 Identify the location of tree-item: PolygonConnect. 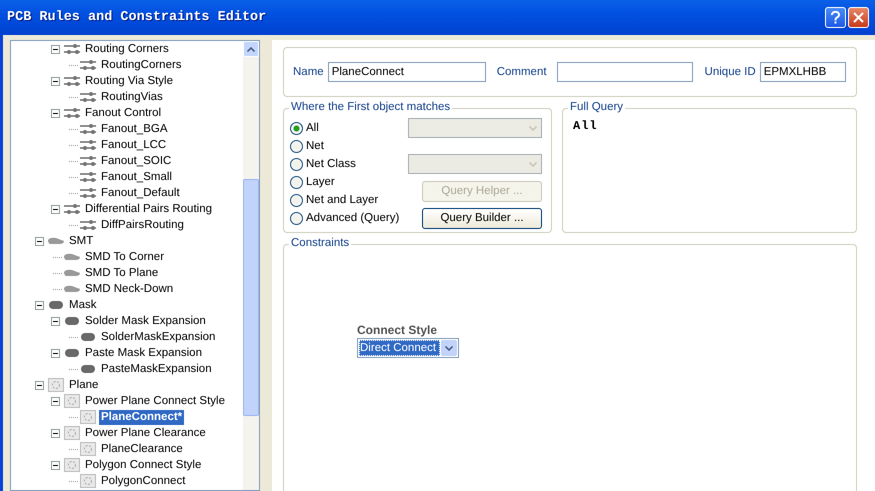
(143, 481).